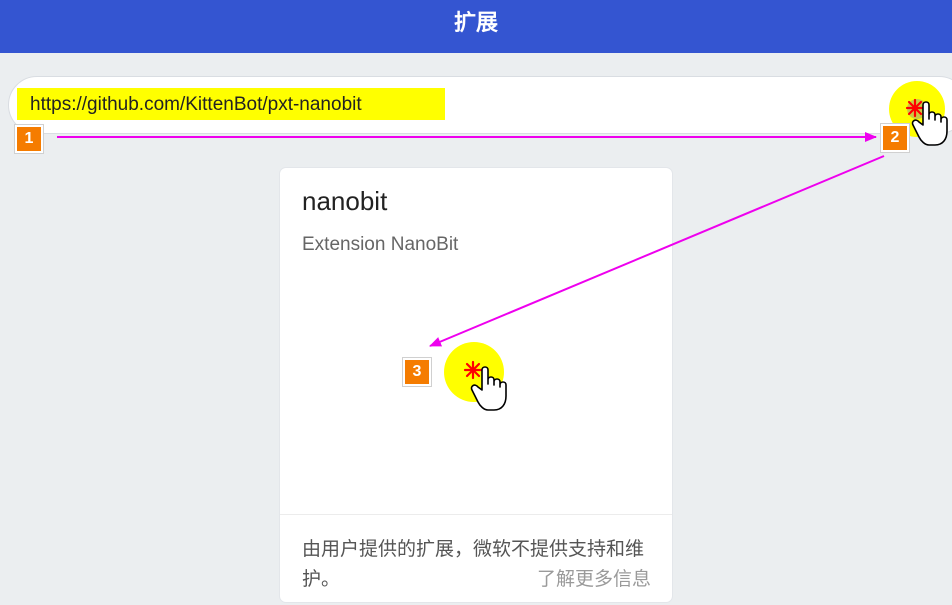 Image resolution: width=952 pixels, height=605 pixels. I want to click on learn-more-link: 了解更多信息, so click(590, 579).